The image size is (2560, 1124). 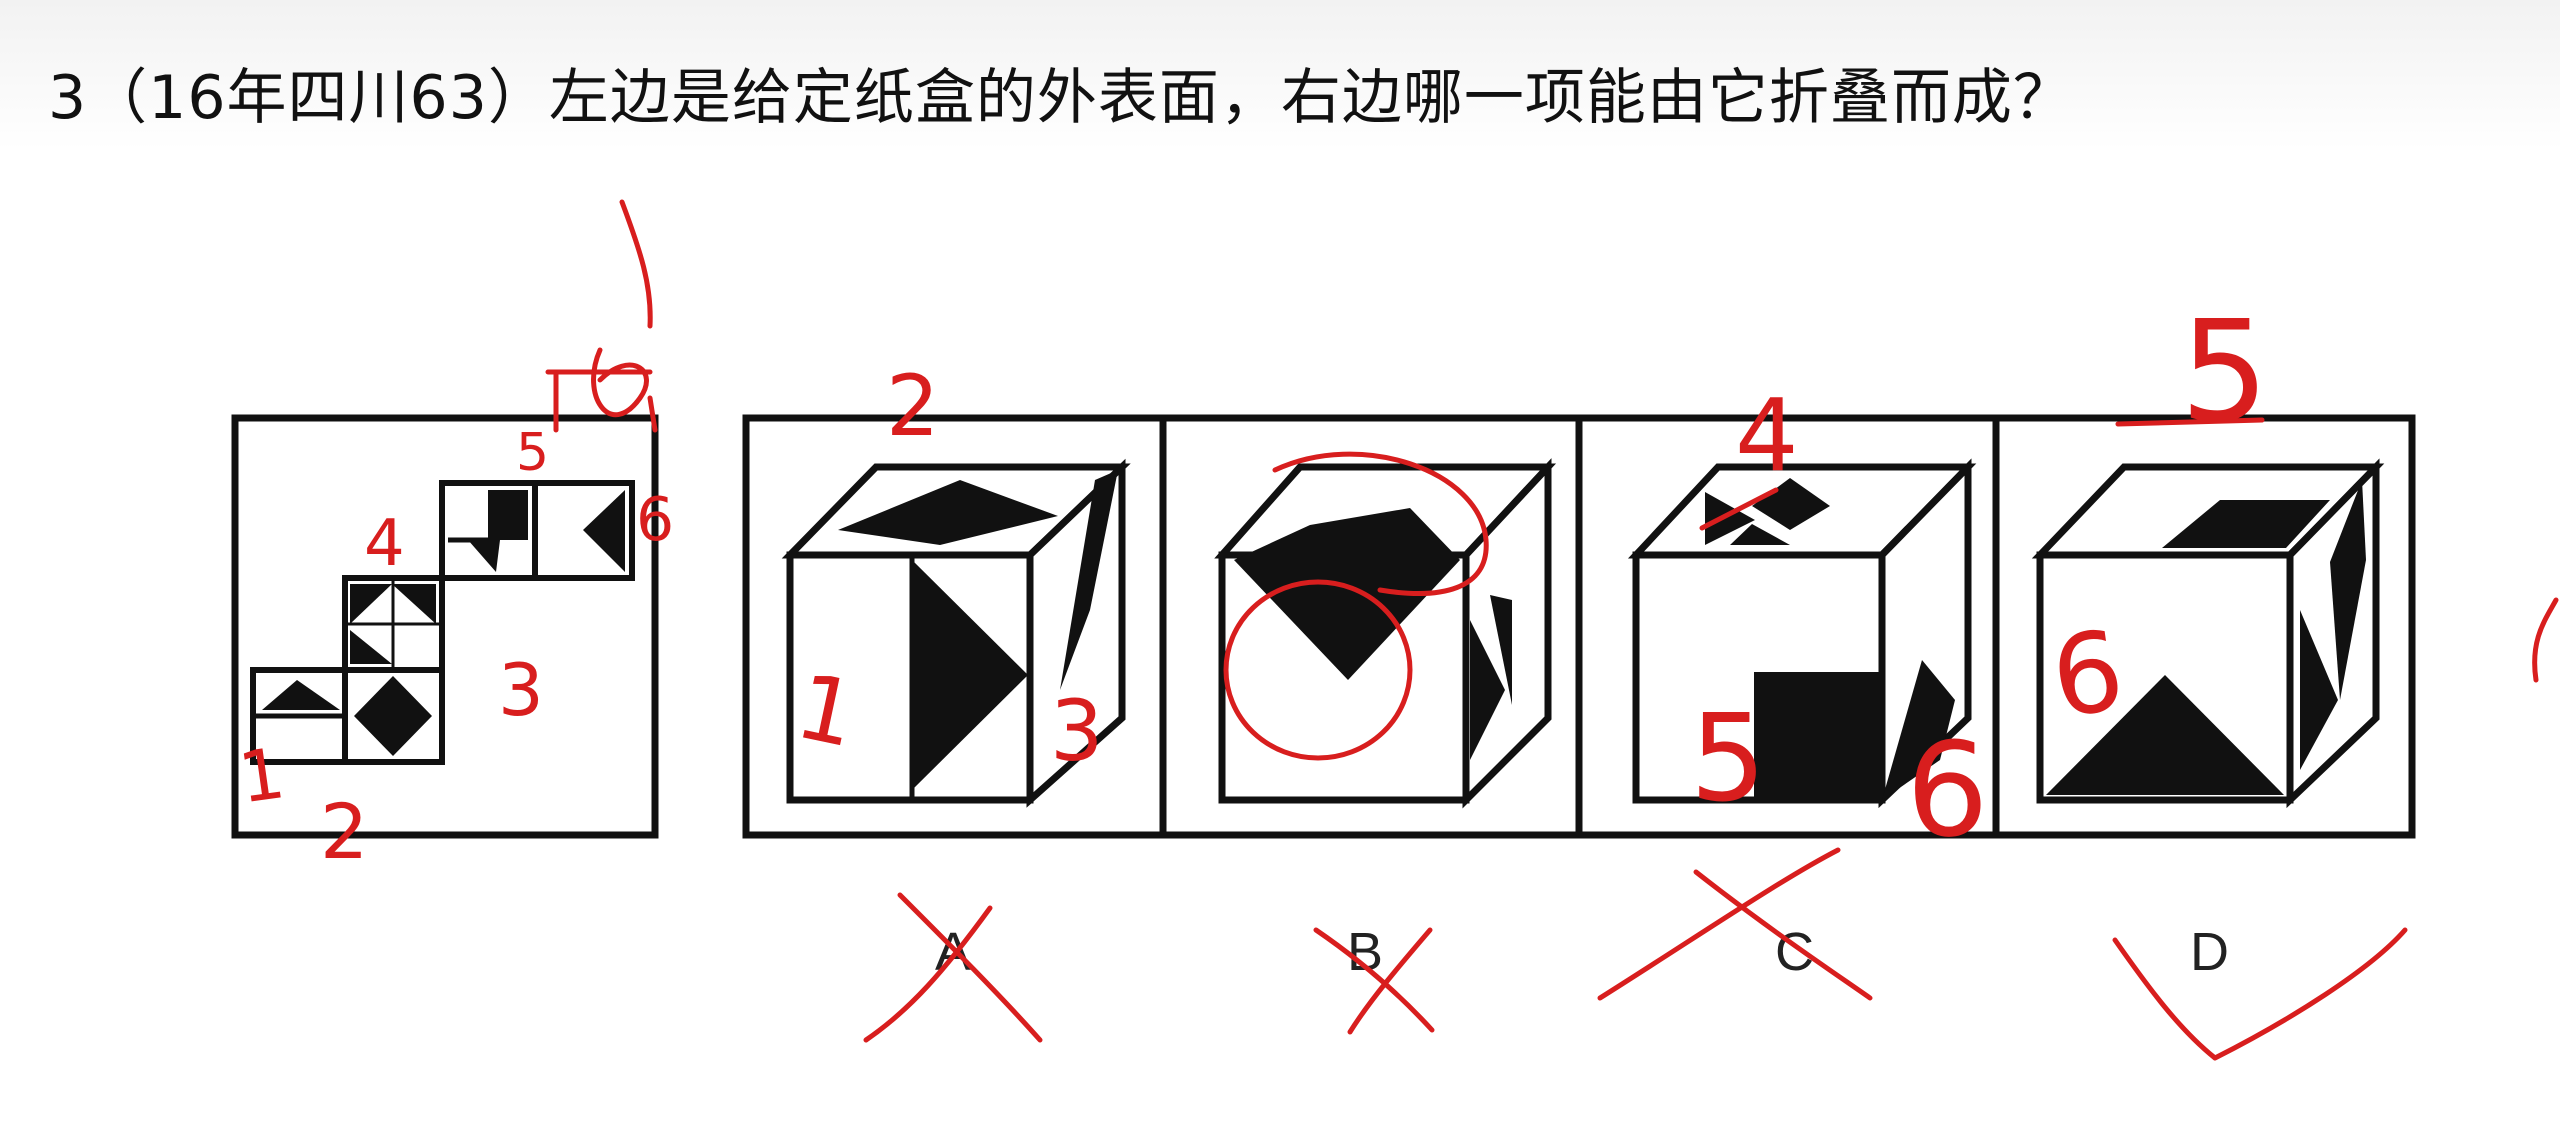 I want to click on cube-d-face-5: 5, so click(x=2224, y=372).